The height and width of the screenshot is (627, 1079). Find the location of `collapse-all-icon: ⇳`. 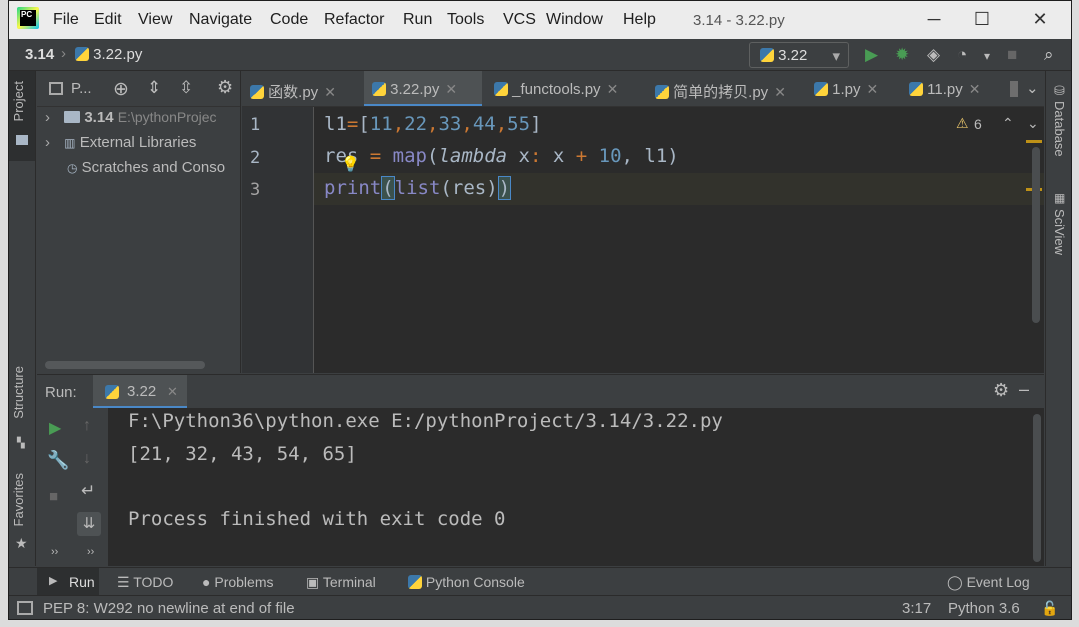

collapse-all-icon: ⇳ is located at coordinates (186, 88).